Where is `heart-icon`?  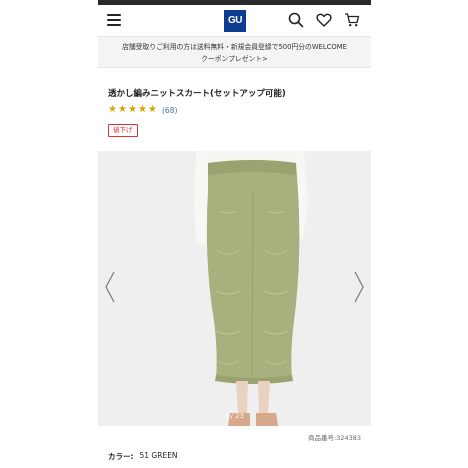 heart-icon is located at coordinates (324, 20).